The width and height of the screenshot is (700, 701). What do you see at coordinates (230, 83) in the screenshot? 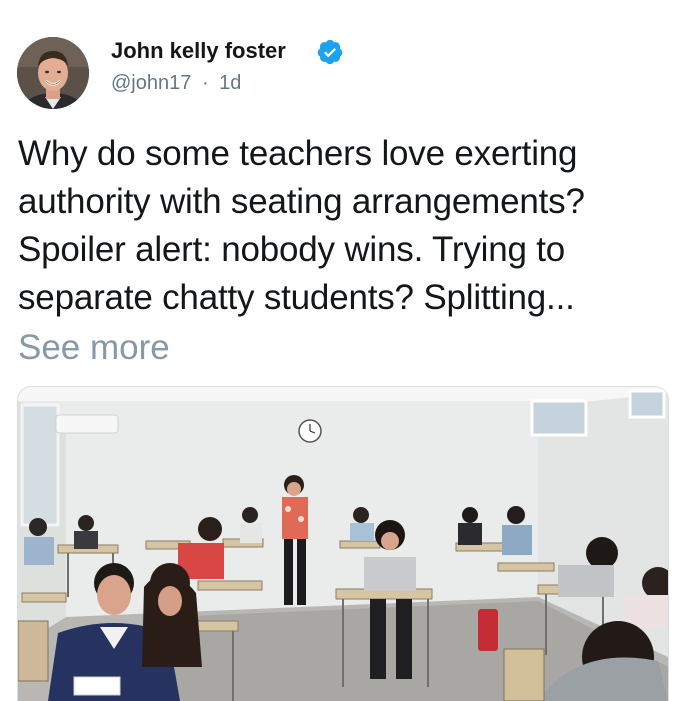
I see `timestamp: 1d` at bounding box center [230, 83].